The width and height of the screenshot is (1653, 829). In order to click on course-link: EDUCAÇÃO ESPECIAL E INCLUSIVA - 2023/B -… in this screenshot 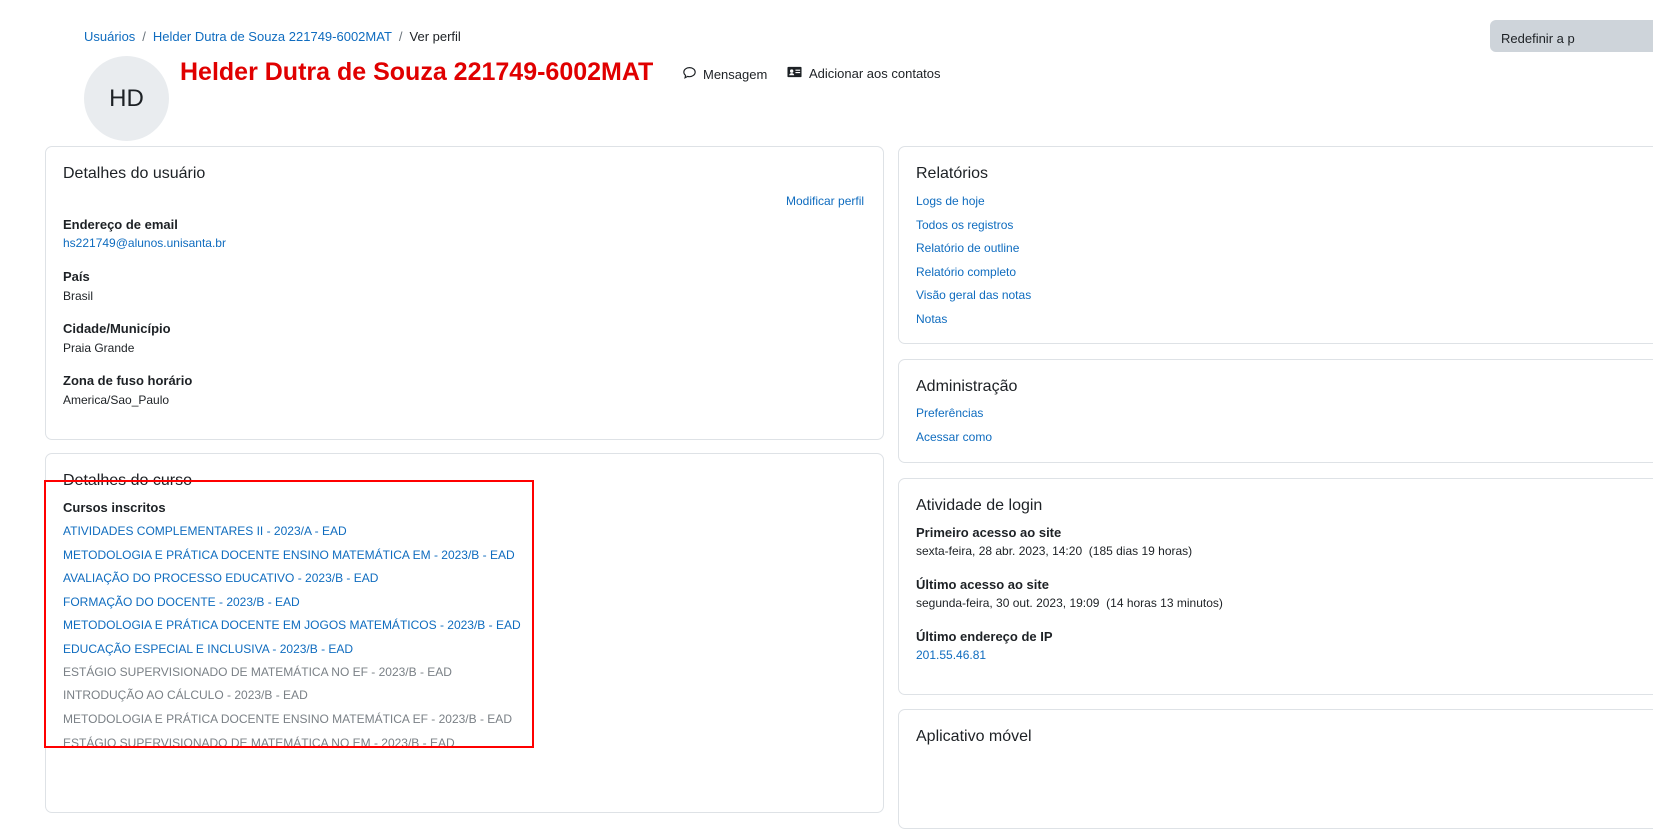, I will do `click(208, 649)`.